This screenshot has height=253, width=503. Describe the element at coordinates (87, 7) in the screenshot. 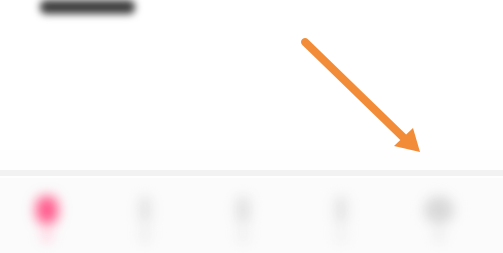

I see `title-text` at that location.